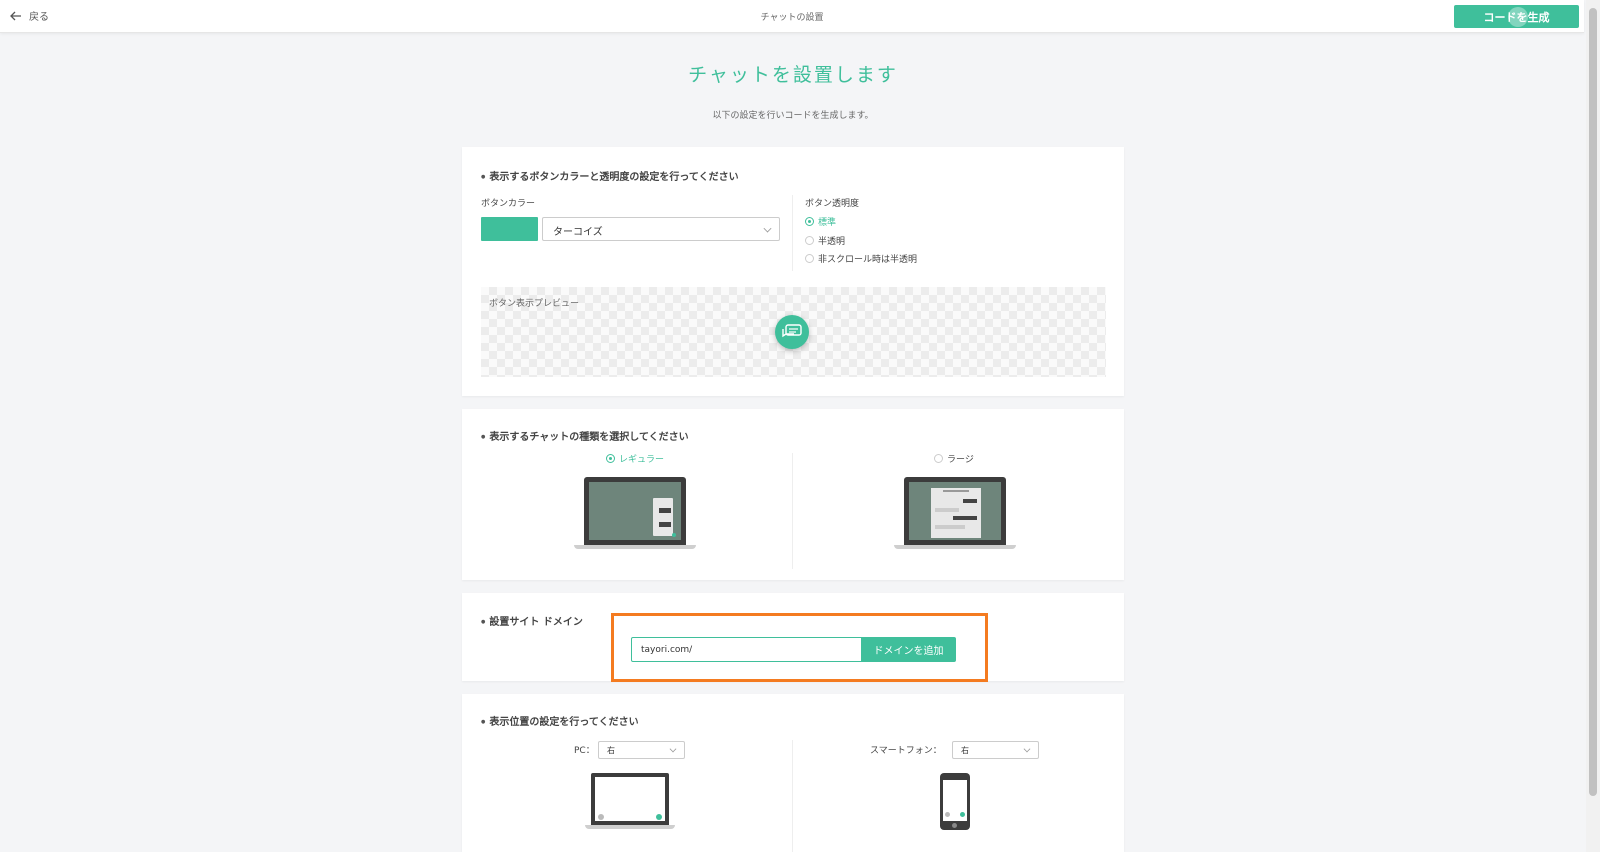 This screenshot has width=1600, height=852. I want to click on opacity-option-label: 非スクロール時は半透明, so click(868, 260).